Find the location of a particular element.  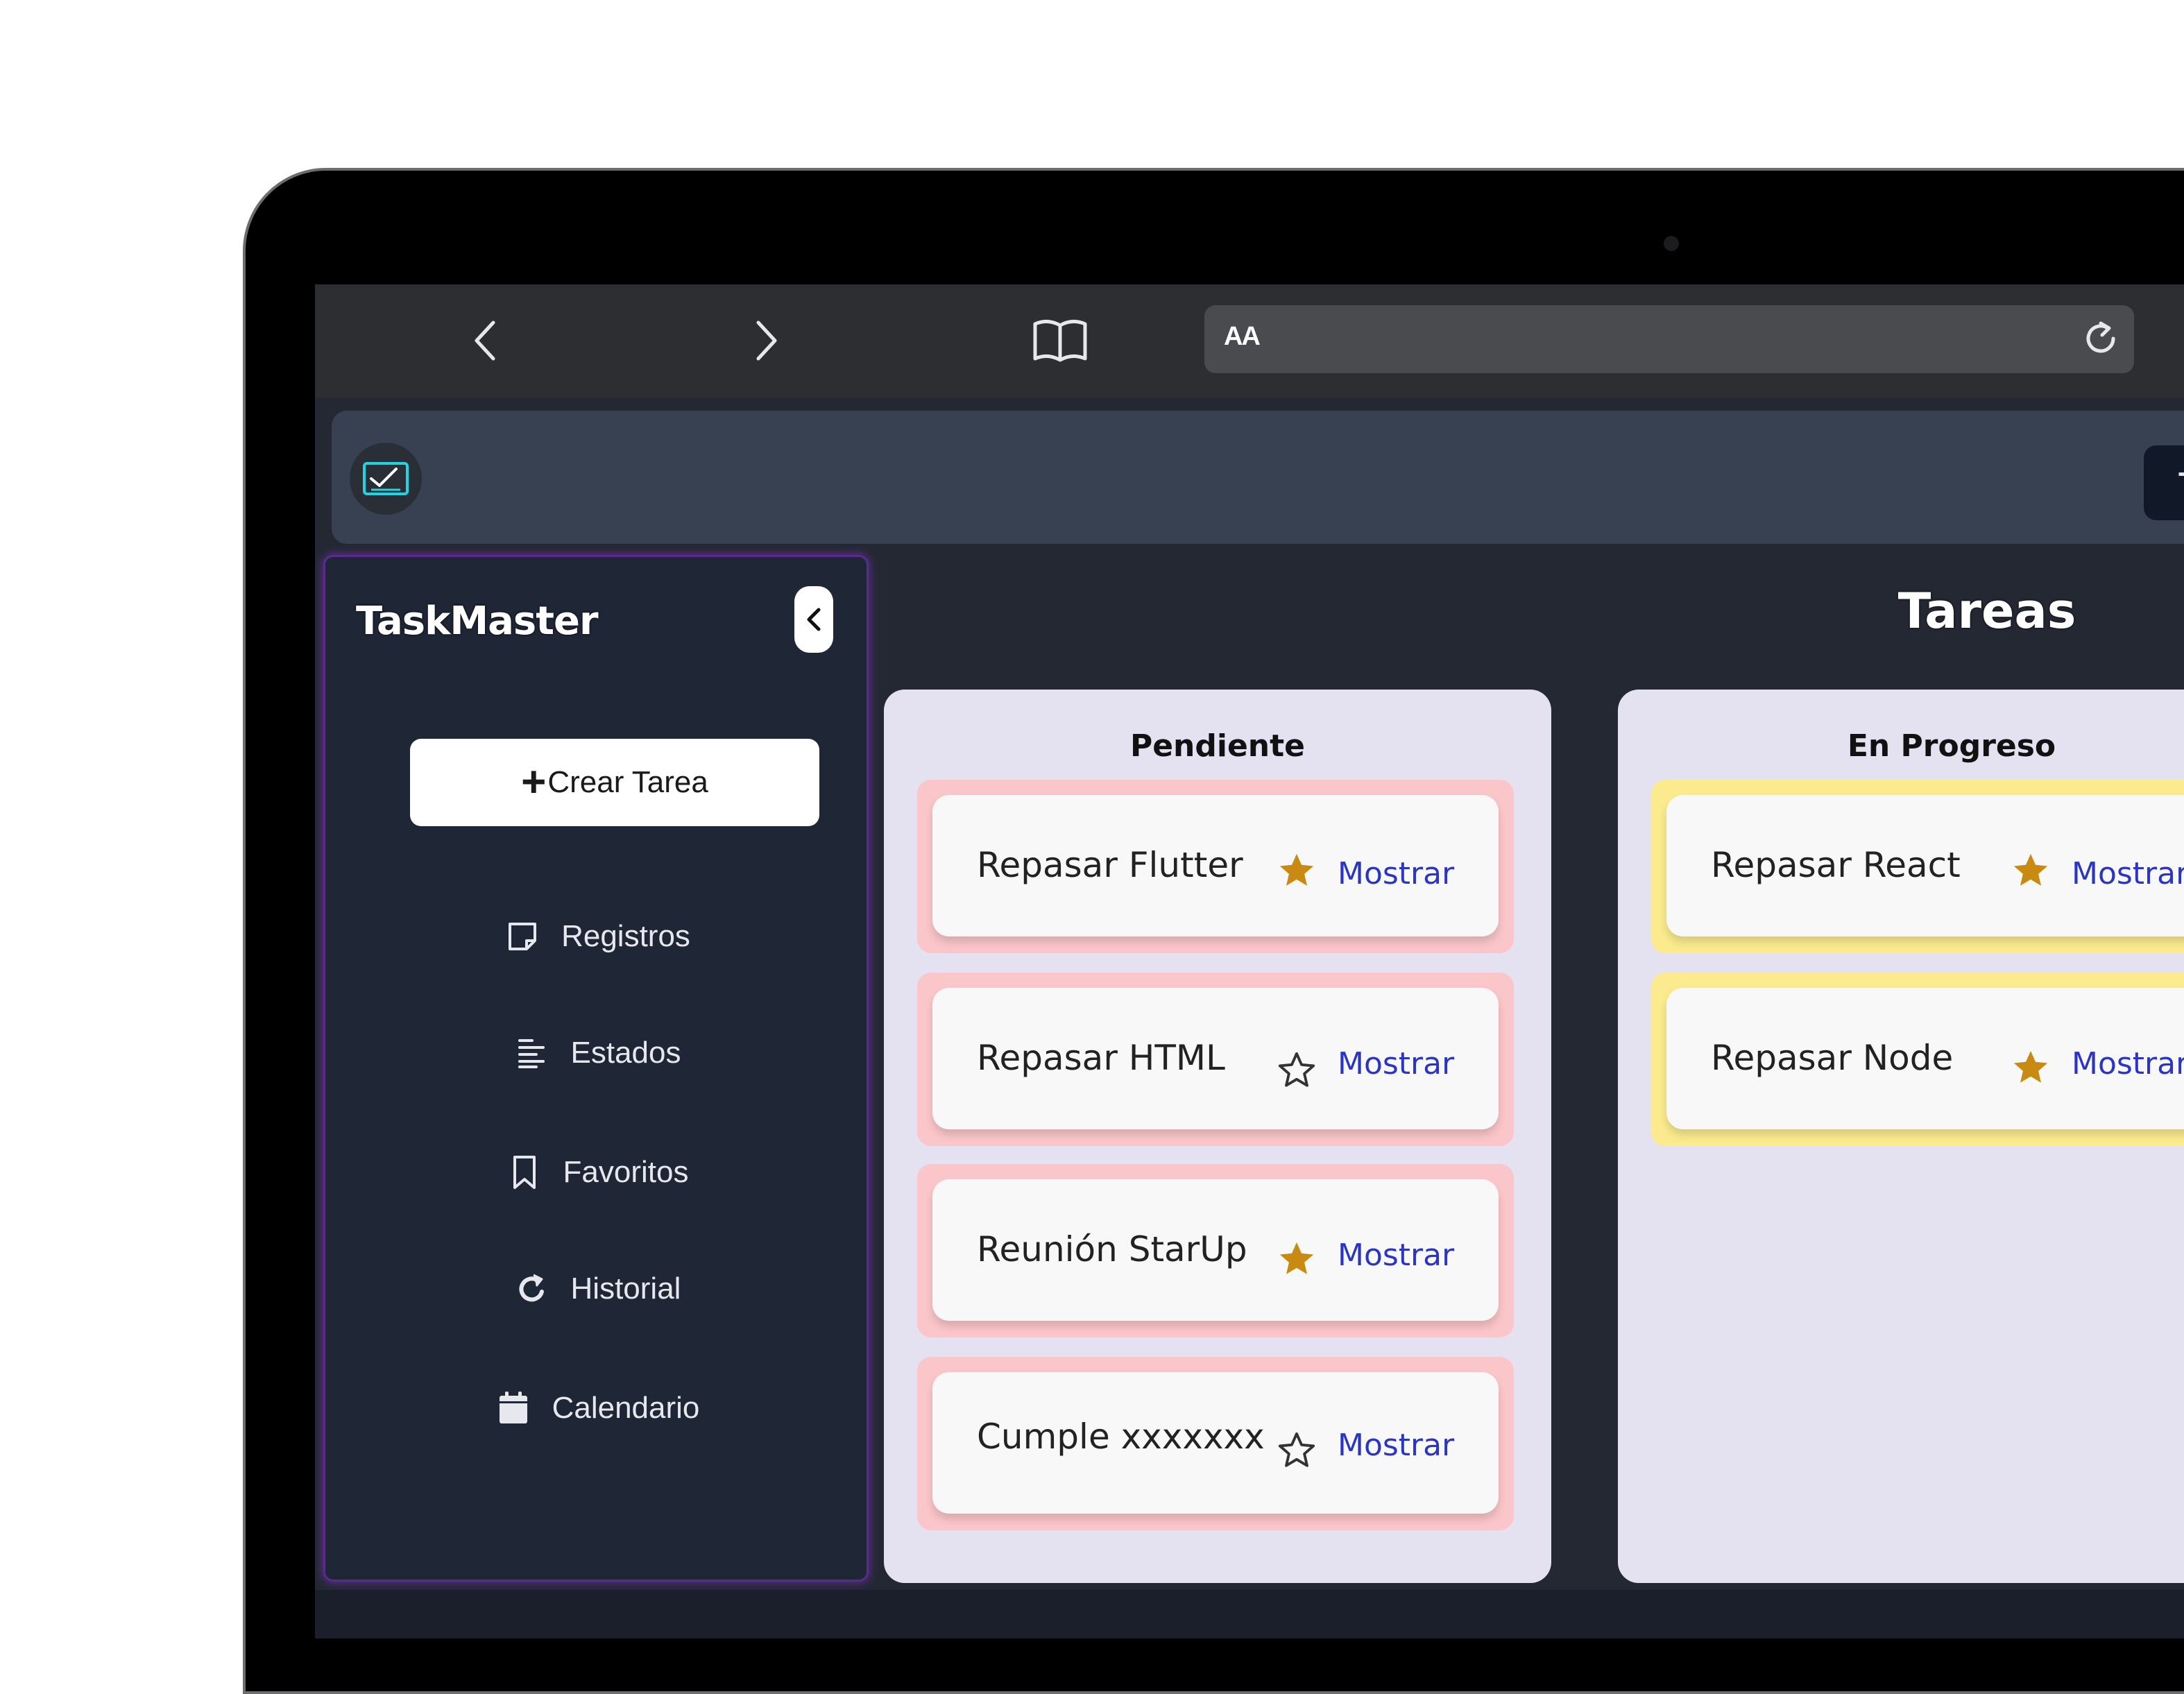

note-icon is located at coordinates (523, 936).